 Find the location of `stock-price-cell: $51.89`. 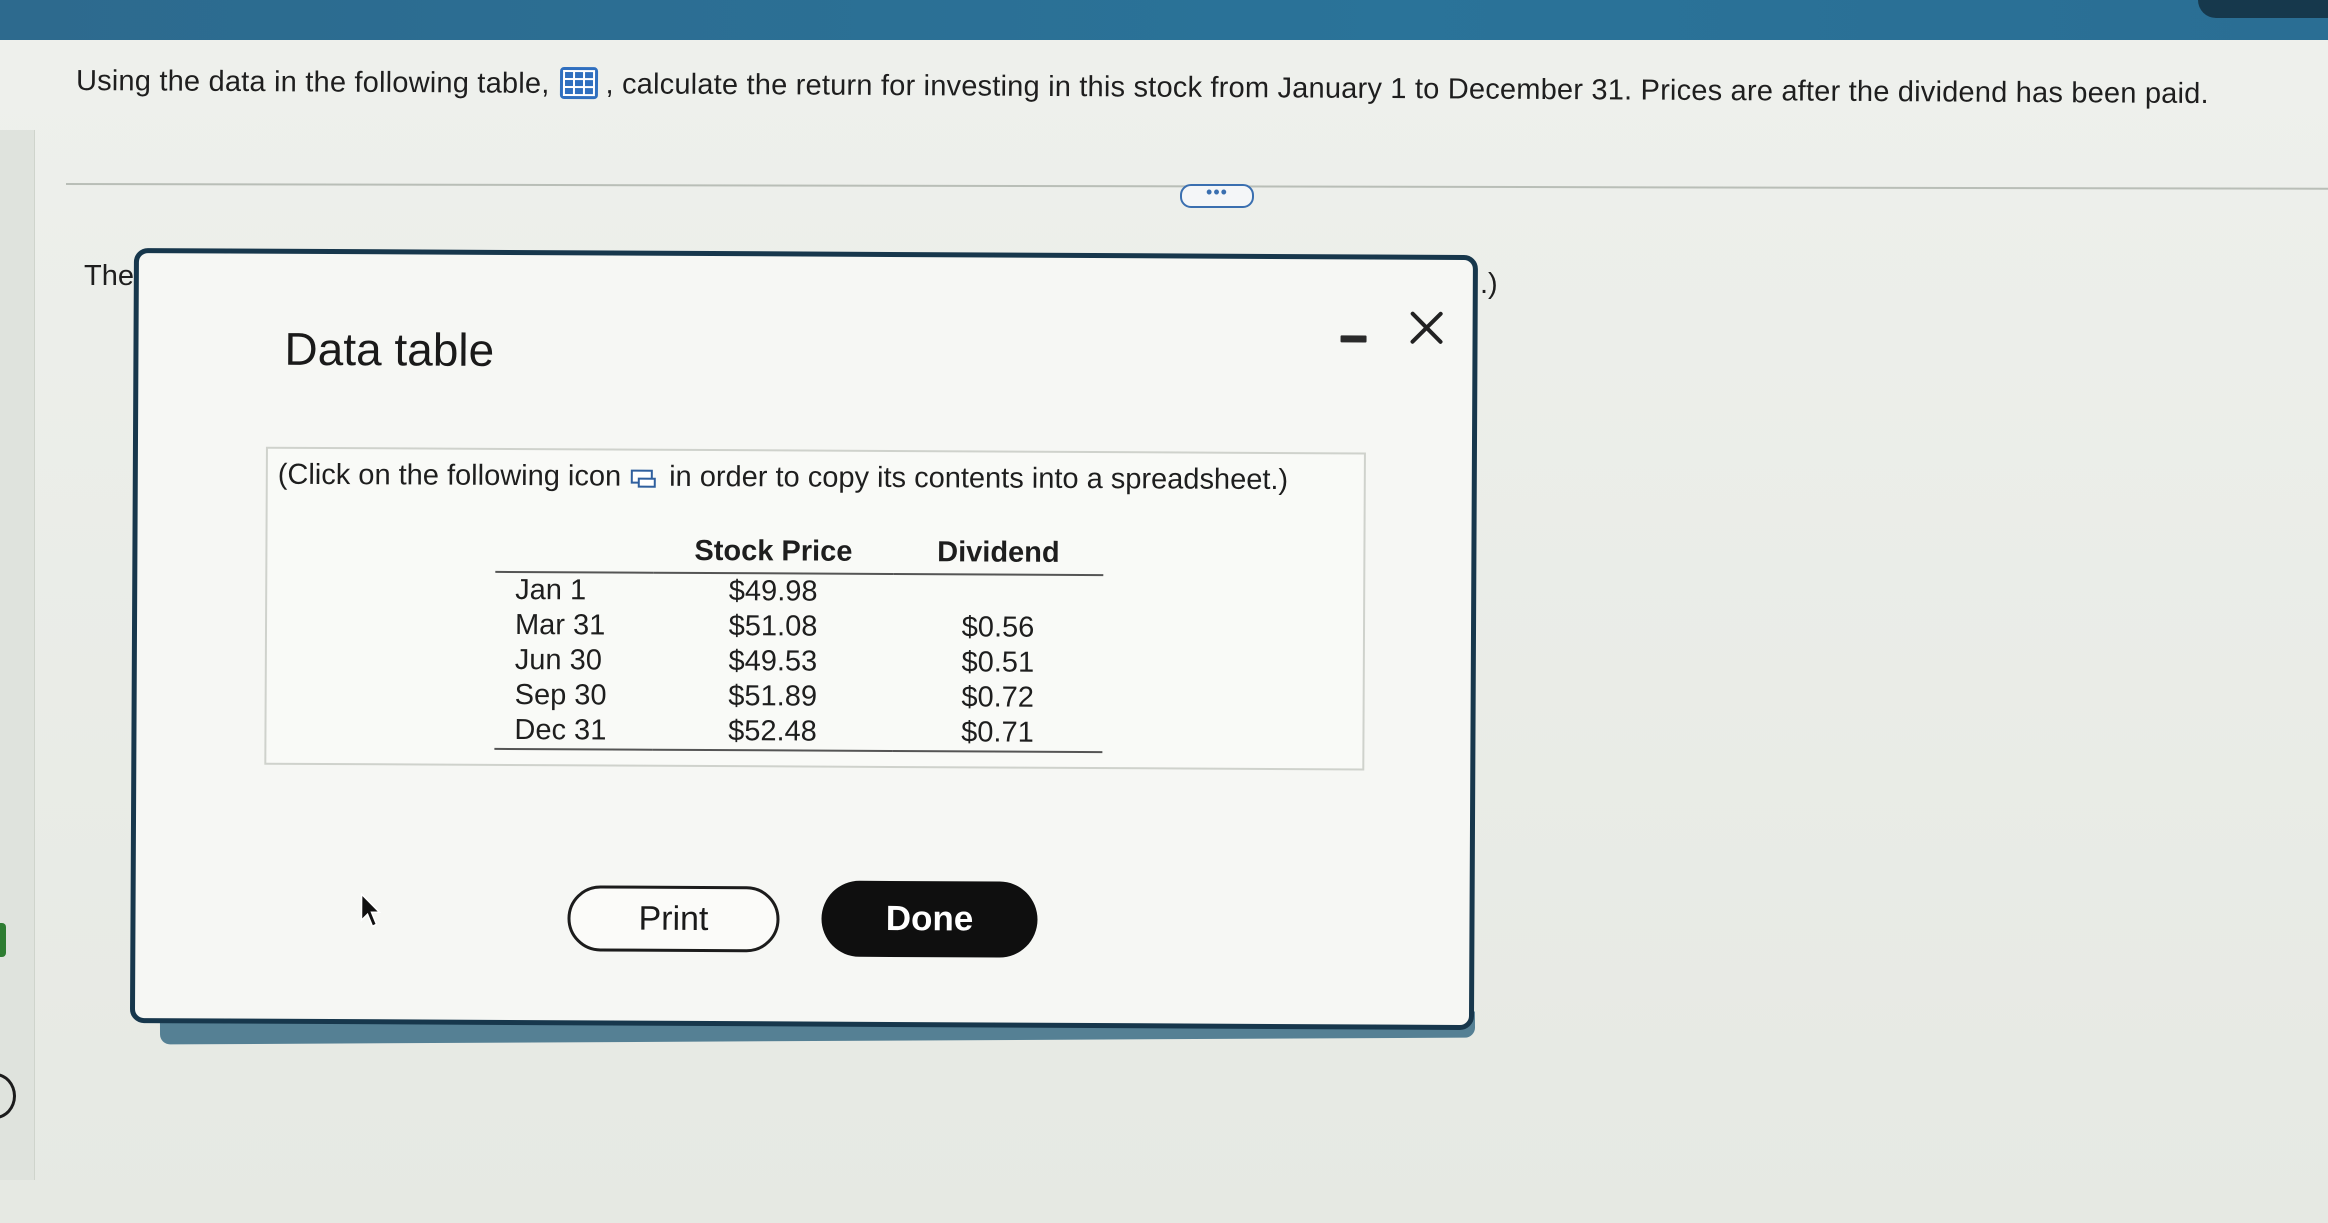

stock-price-cell: $51.89 is located at coordinates (773, 696).